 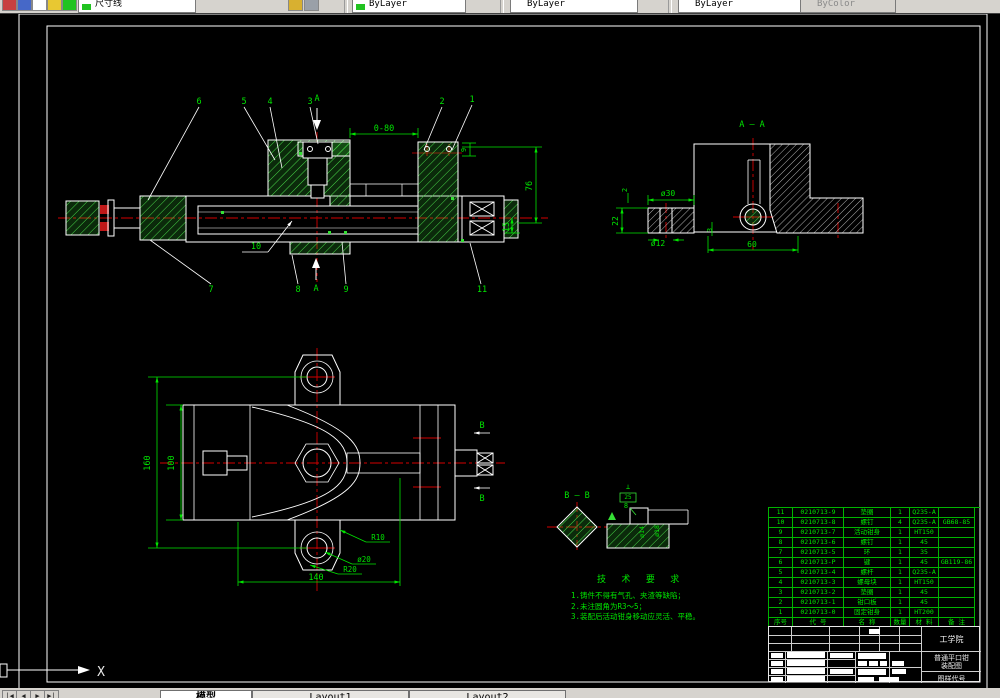 What do you see at coordinates (951, 679) in the screenshot?
I see `drawing-code-label: 图样代号` at bounding box center [951, 679].